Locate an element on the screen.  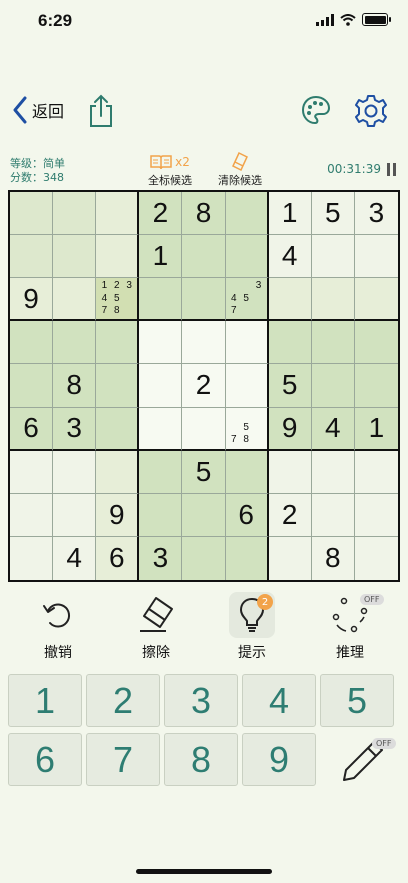
hint-button: 2 提示 is located at coordinates (252, 627).